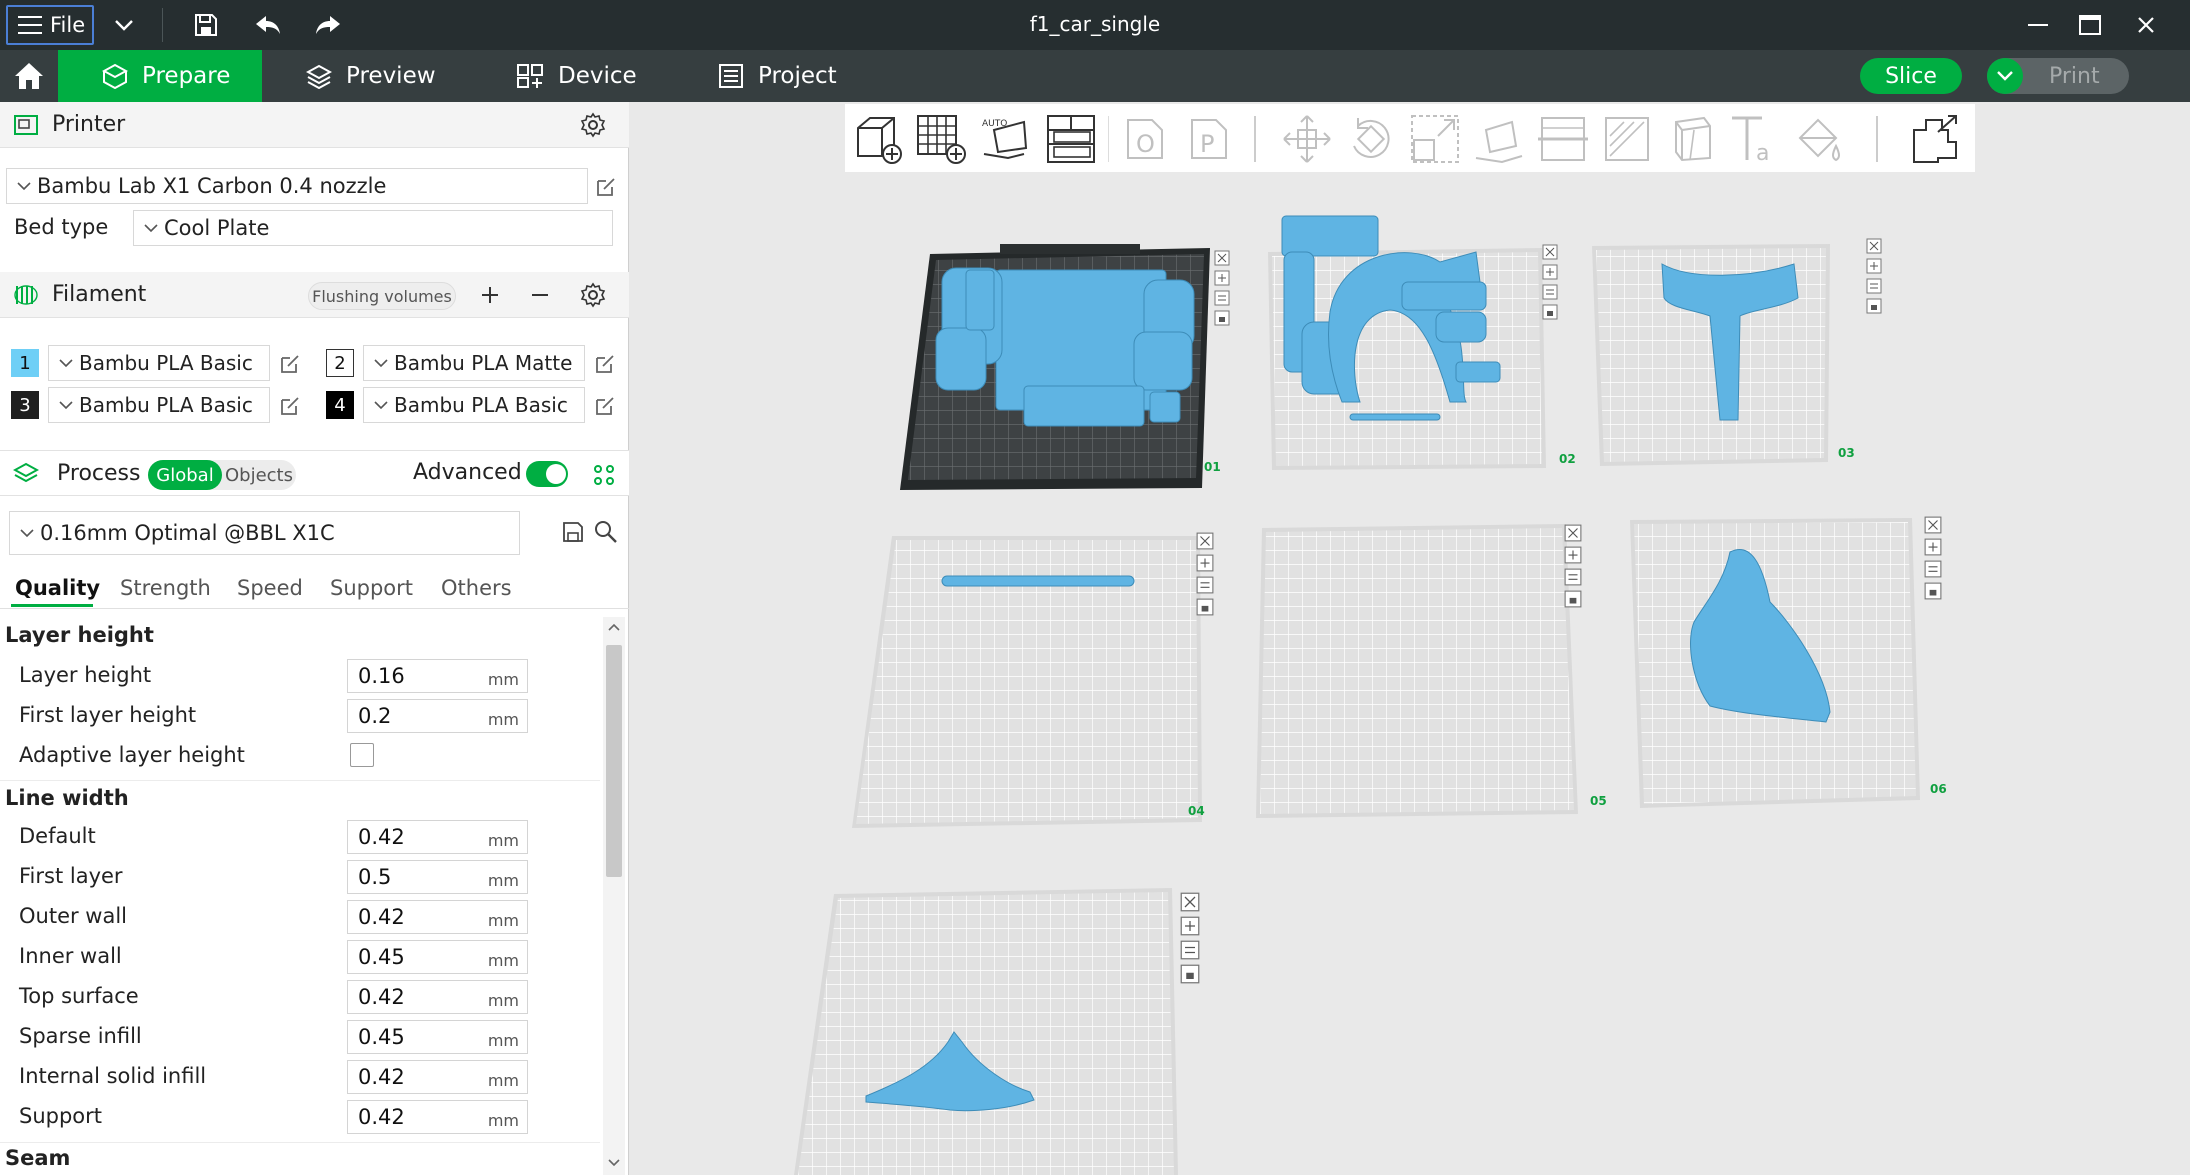 This screenshot has height=1175, width=2190. Describe the element at coordinates (159, 363) in the screenshot. I see `filament-slot-1-select: Bambu PLA Basic` at that location.